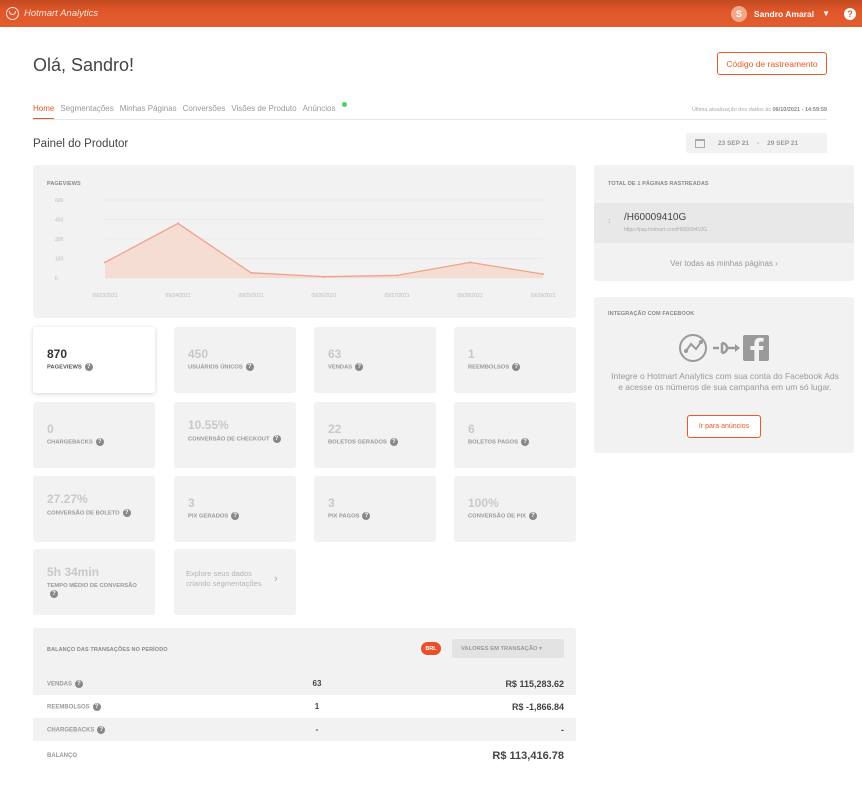 The image size is (862, 785). What do you see at coordinates (84, 65) in the screenshot?
I see `page-greeting: Olá, Sandro!` at bounding box center [84, 65].